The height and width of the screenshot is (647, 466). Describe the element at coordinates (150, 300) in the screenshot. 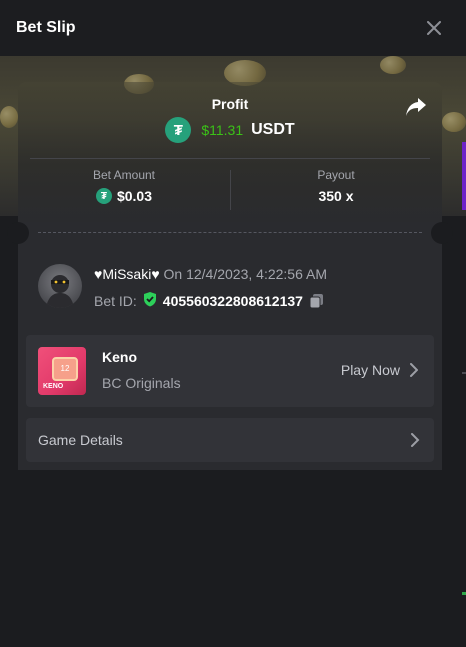

I see `verified-shield-icon` at that location.